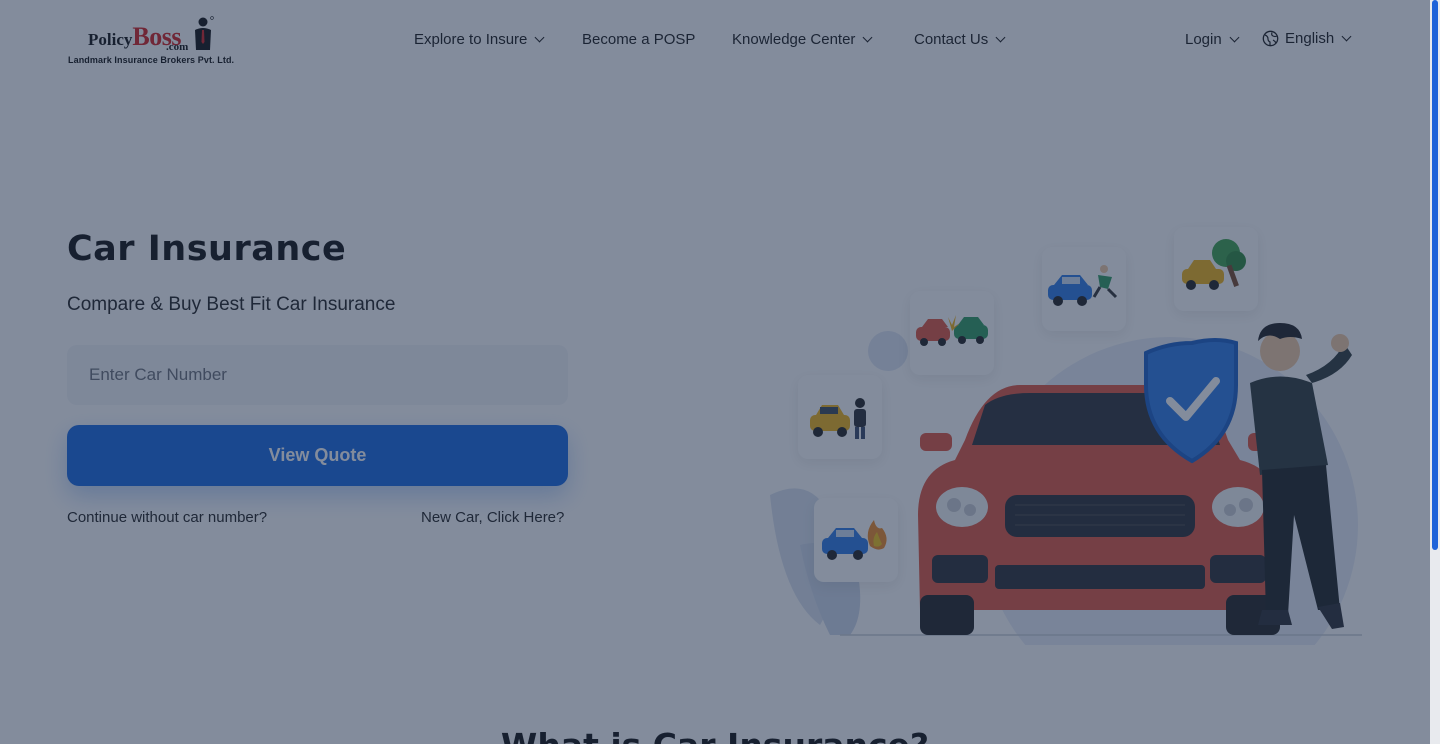 This screenshot has height=744, width=1440. Describe the element at coordinates (1270, 38) in the screenshot. I see `globe-icon` at that location.